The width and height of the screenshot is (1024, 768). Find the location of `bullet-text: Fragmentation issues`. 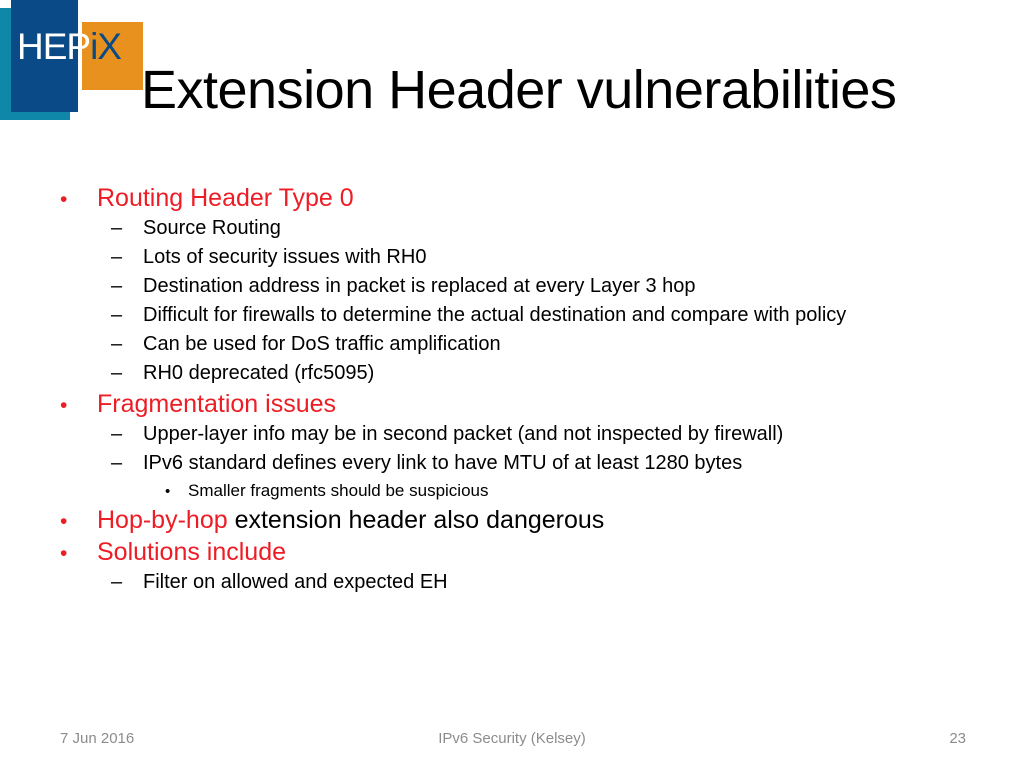

bullet-text: Fragmentation issues is located at coordinates (217, 404).